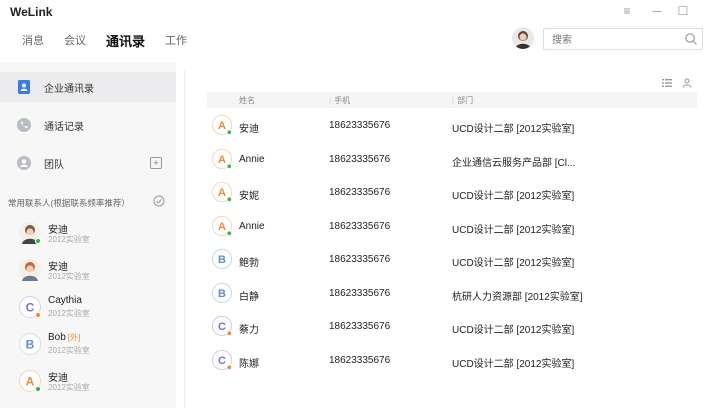 The height and width of the screenshot is (408, 705). I want to click on top-nav: 消息 会议 通讯录 工作, so click(114, 41).